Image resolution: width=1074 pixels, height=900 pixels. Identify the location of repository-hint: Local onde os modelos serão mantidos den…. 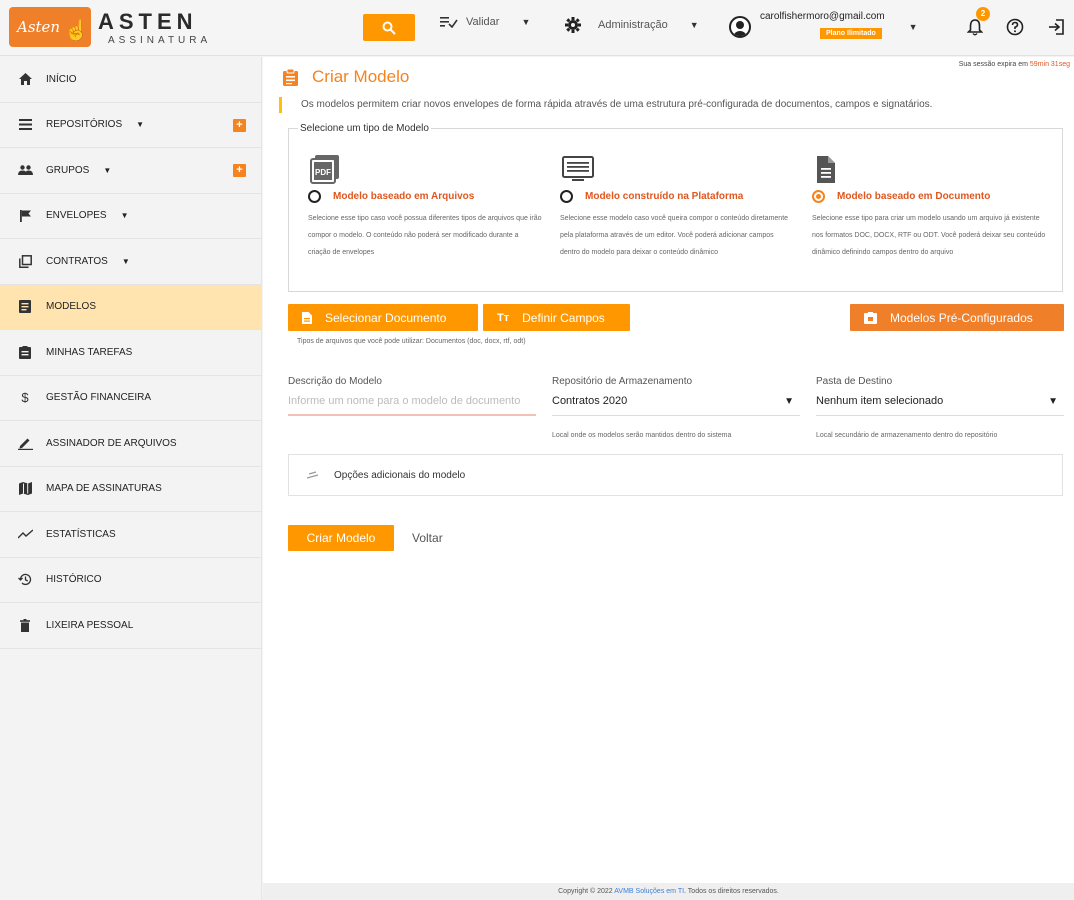
(642, 435).